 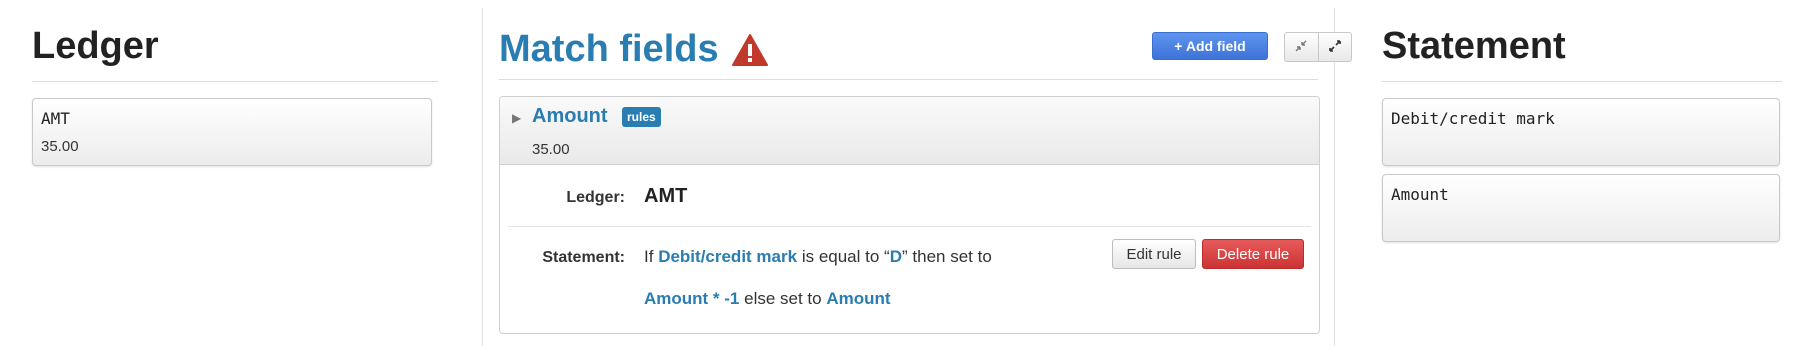 I want to click on ledger-column: Ledger AMT 35.00, so click(x=235, y=88).